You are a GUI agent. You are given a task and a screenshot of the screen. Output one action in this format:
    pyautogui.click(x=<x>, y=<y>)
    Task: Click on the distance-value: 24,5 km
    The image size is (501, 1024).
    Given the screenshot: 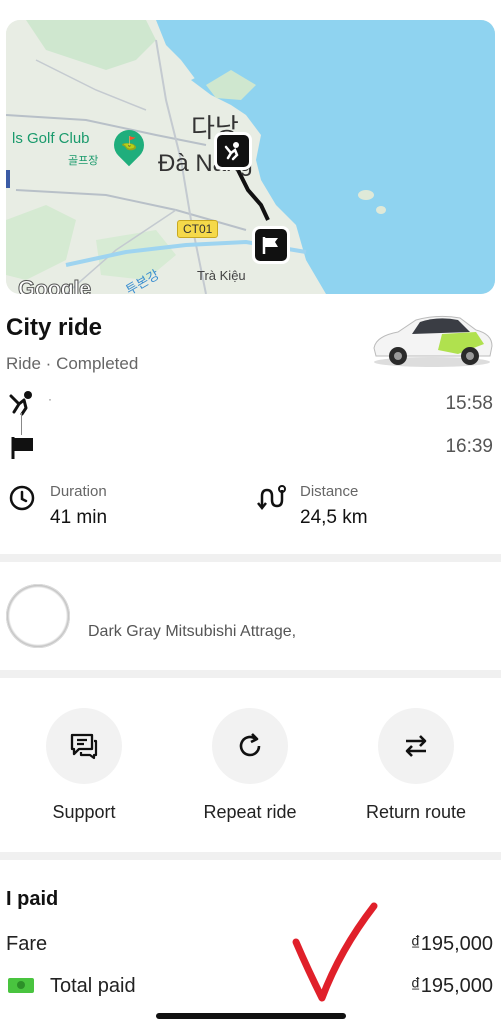 What is the action you would take?
    pyautogui.click(x=334, y=517)
    